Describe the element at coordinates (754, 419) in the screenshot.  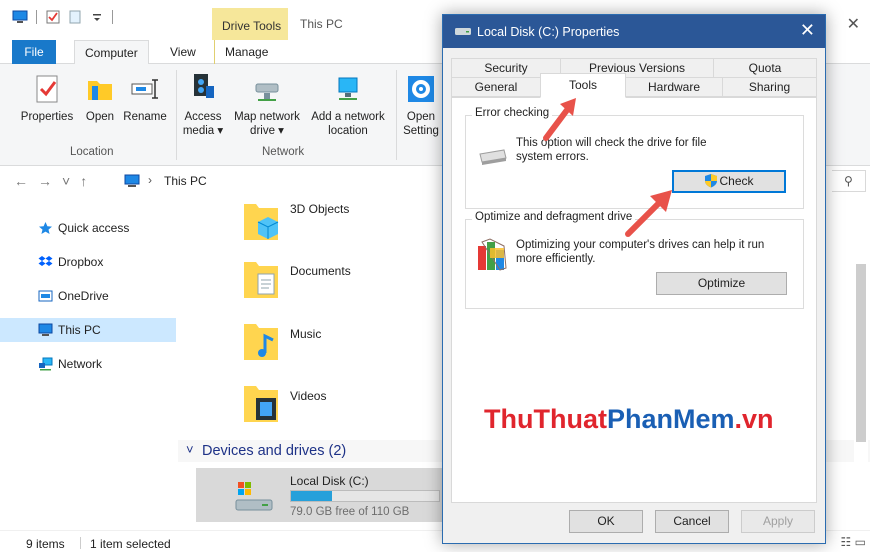
I see `watermark-part3: .vn` at that location.